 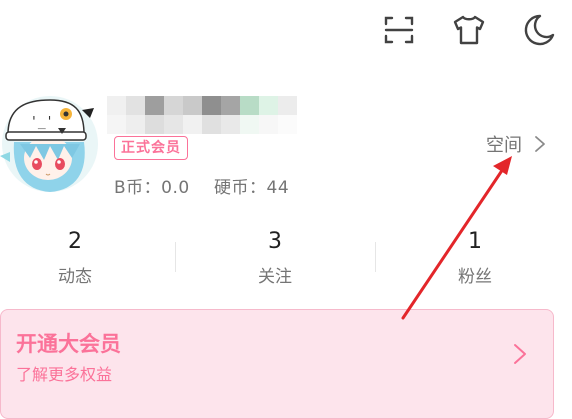 I want to click on username-mosaic, so click(x=202, y=115).